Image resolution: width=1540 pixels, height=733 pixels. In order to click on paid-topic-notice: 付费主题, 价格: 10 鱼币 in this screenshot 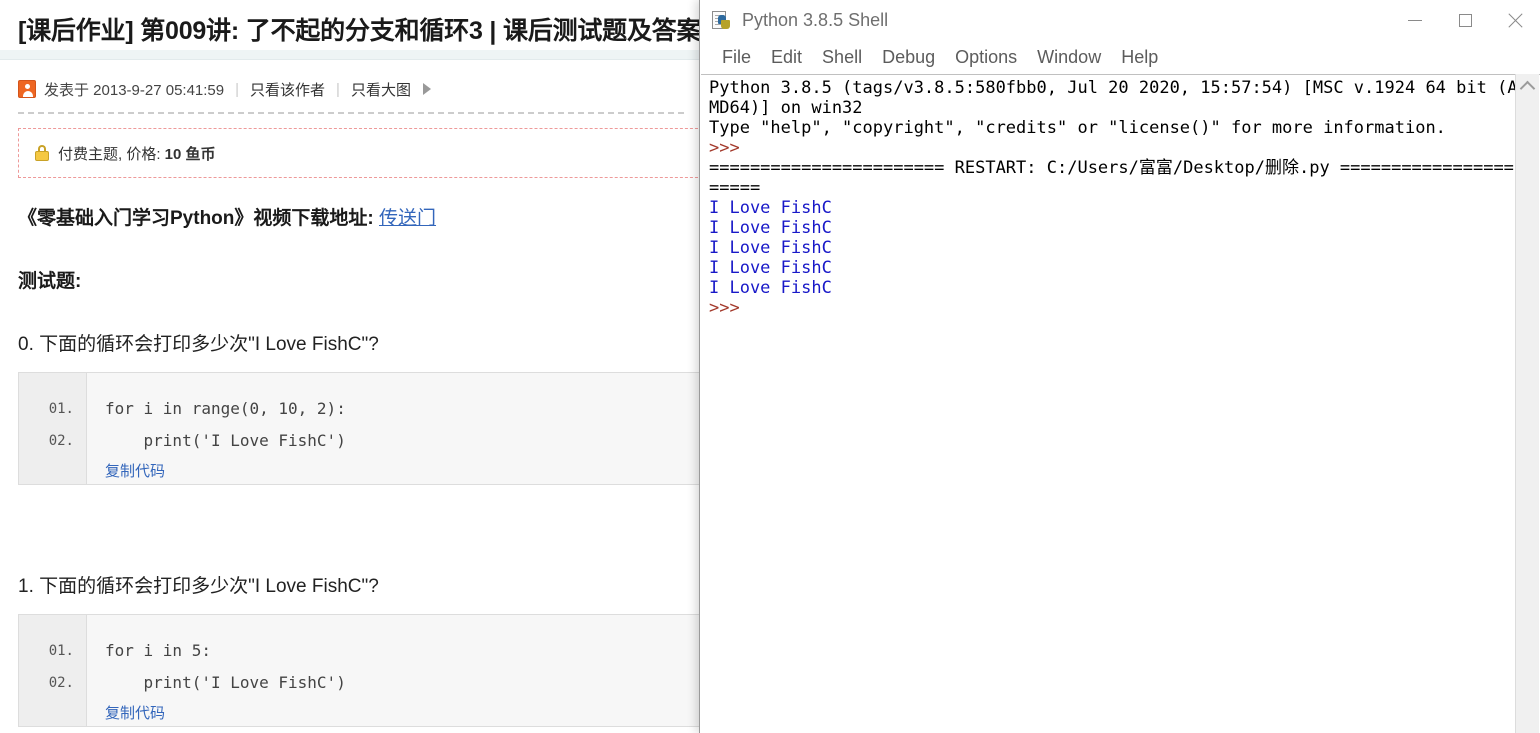, I will do `click(359, 153)`.